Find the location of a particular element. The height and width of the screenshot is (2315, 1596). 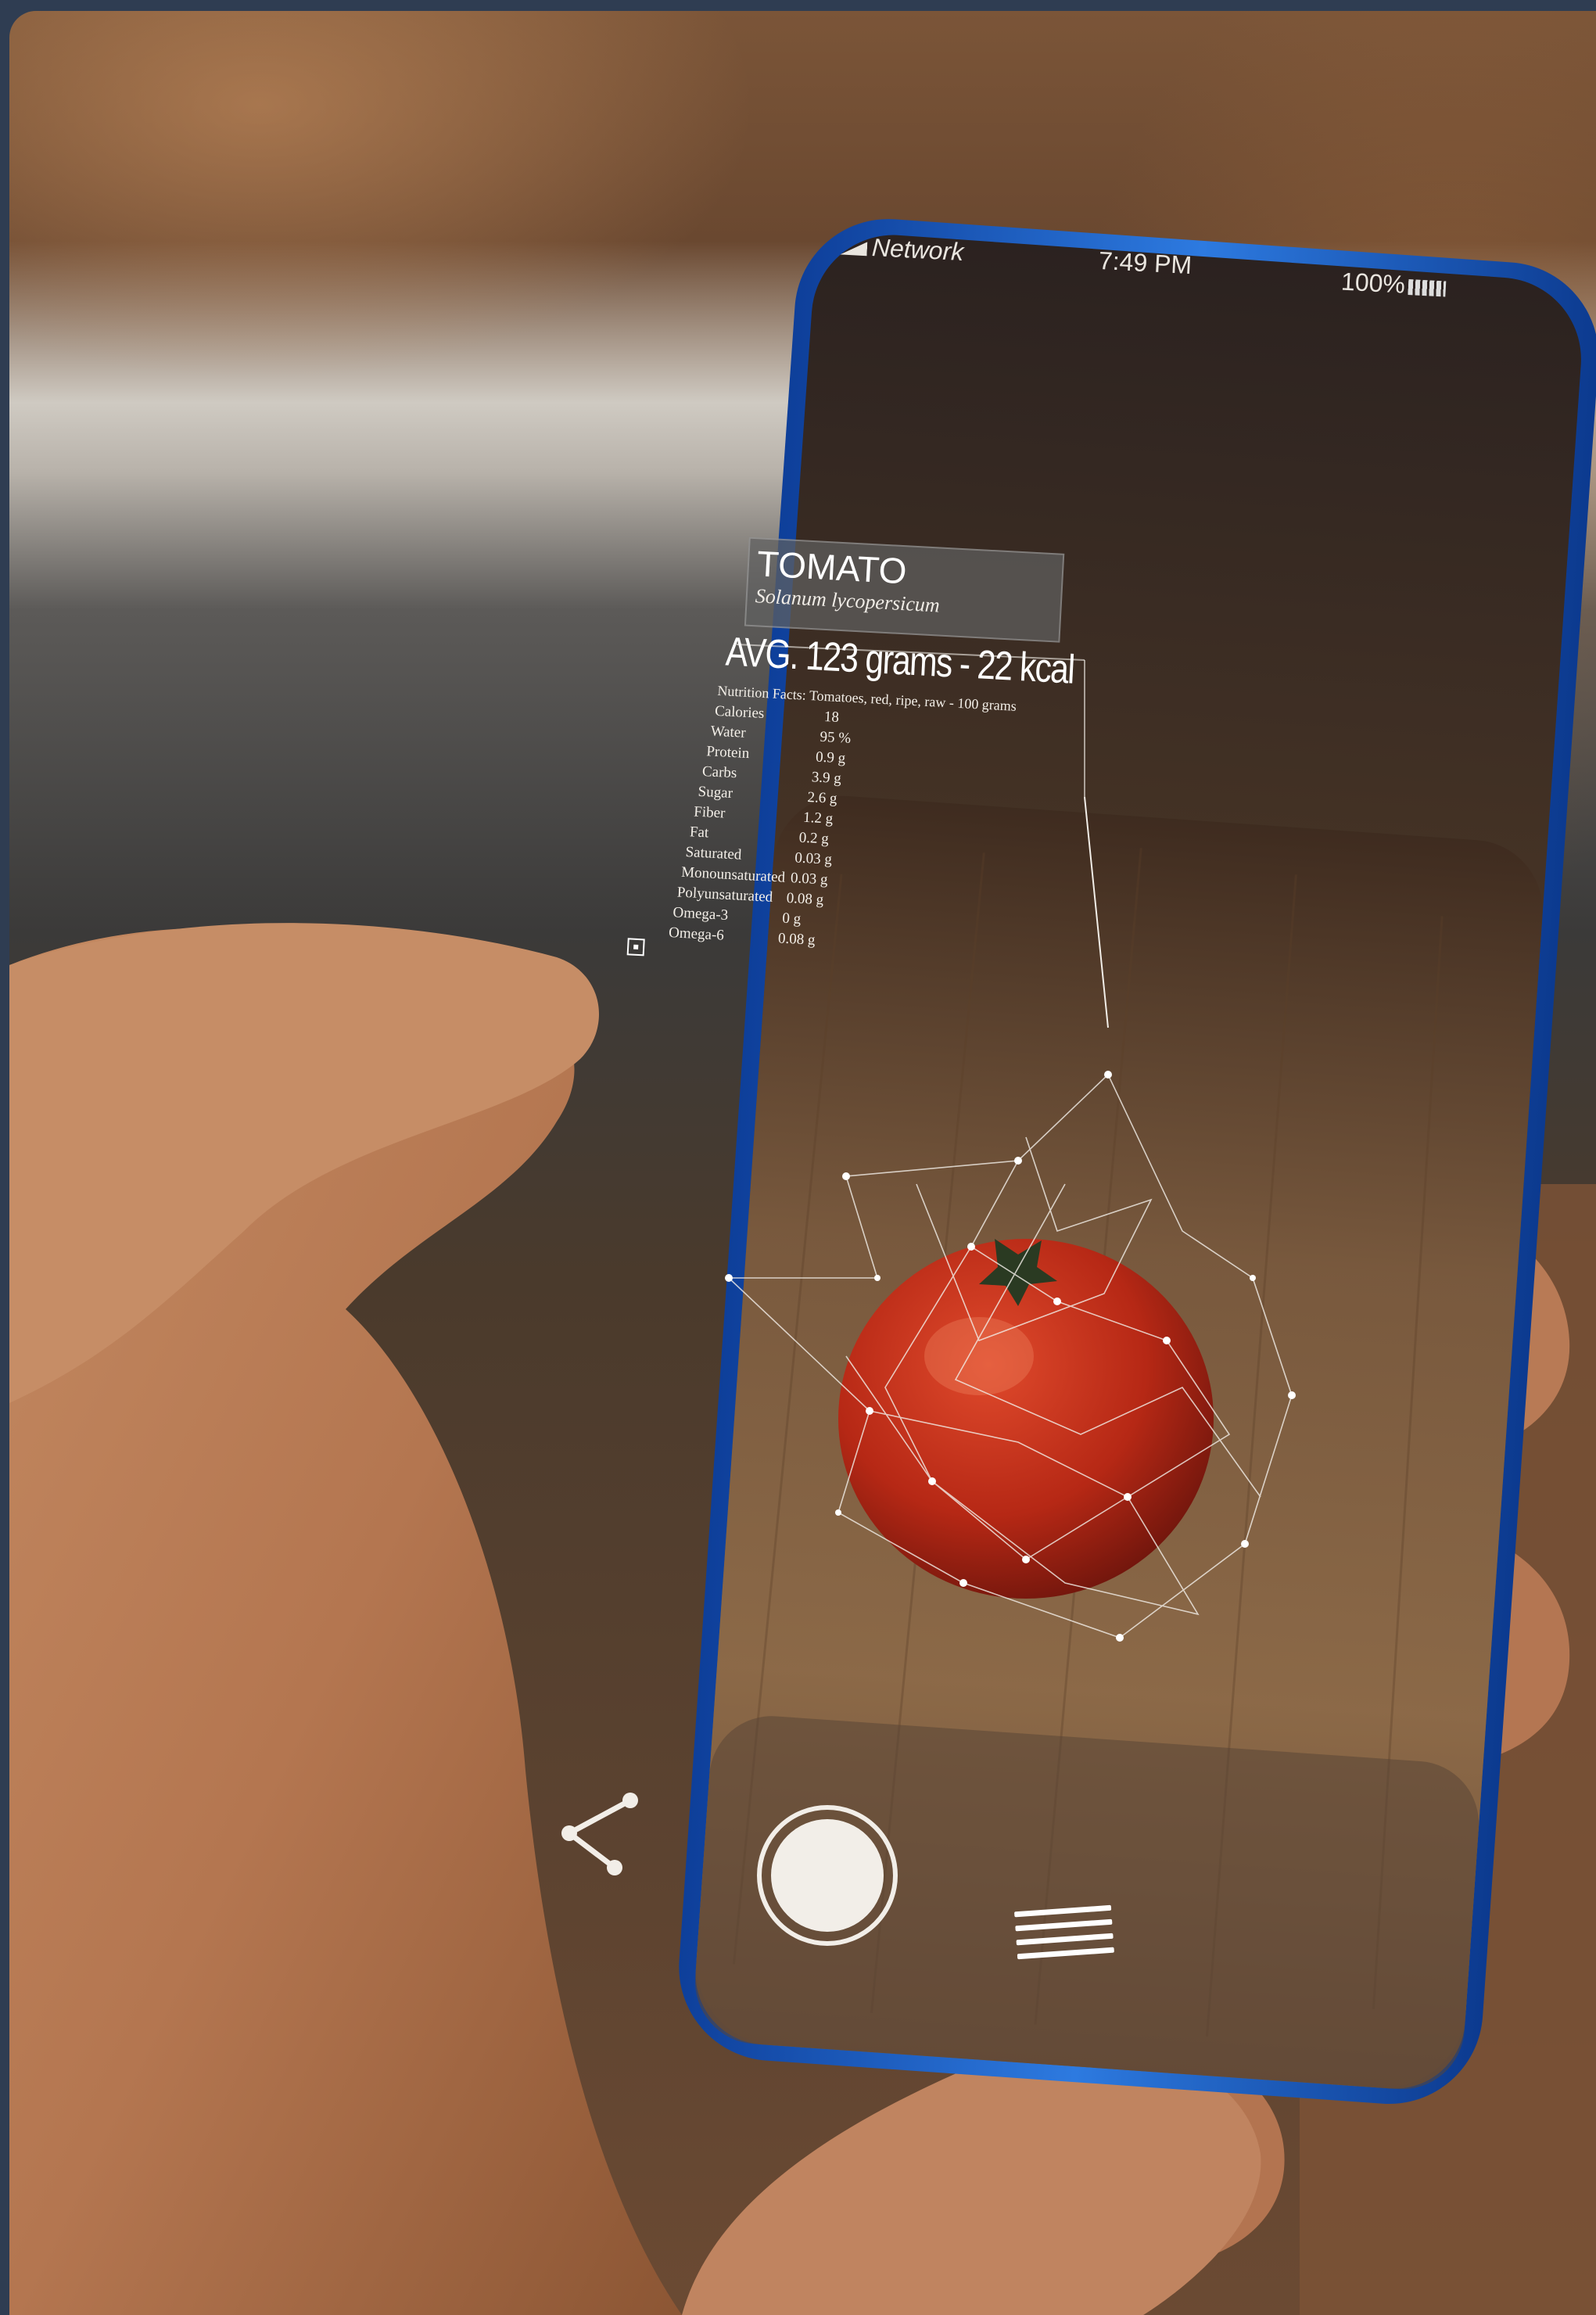

status-time: 7:49 PM is located at coordinates (1145, 263).